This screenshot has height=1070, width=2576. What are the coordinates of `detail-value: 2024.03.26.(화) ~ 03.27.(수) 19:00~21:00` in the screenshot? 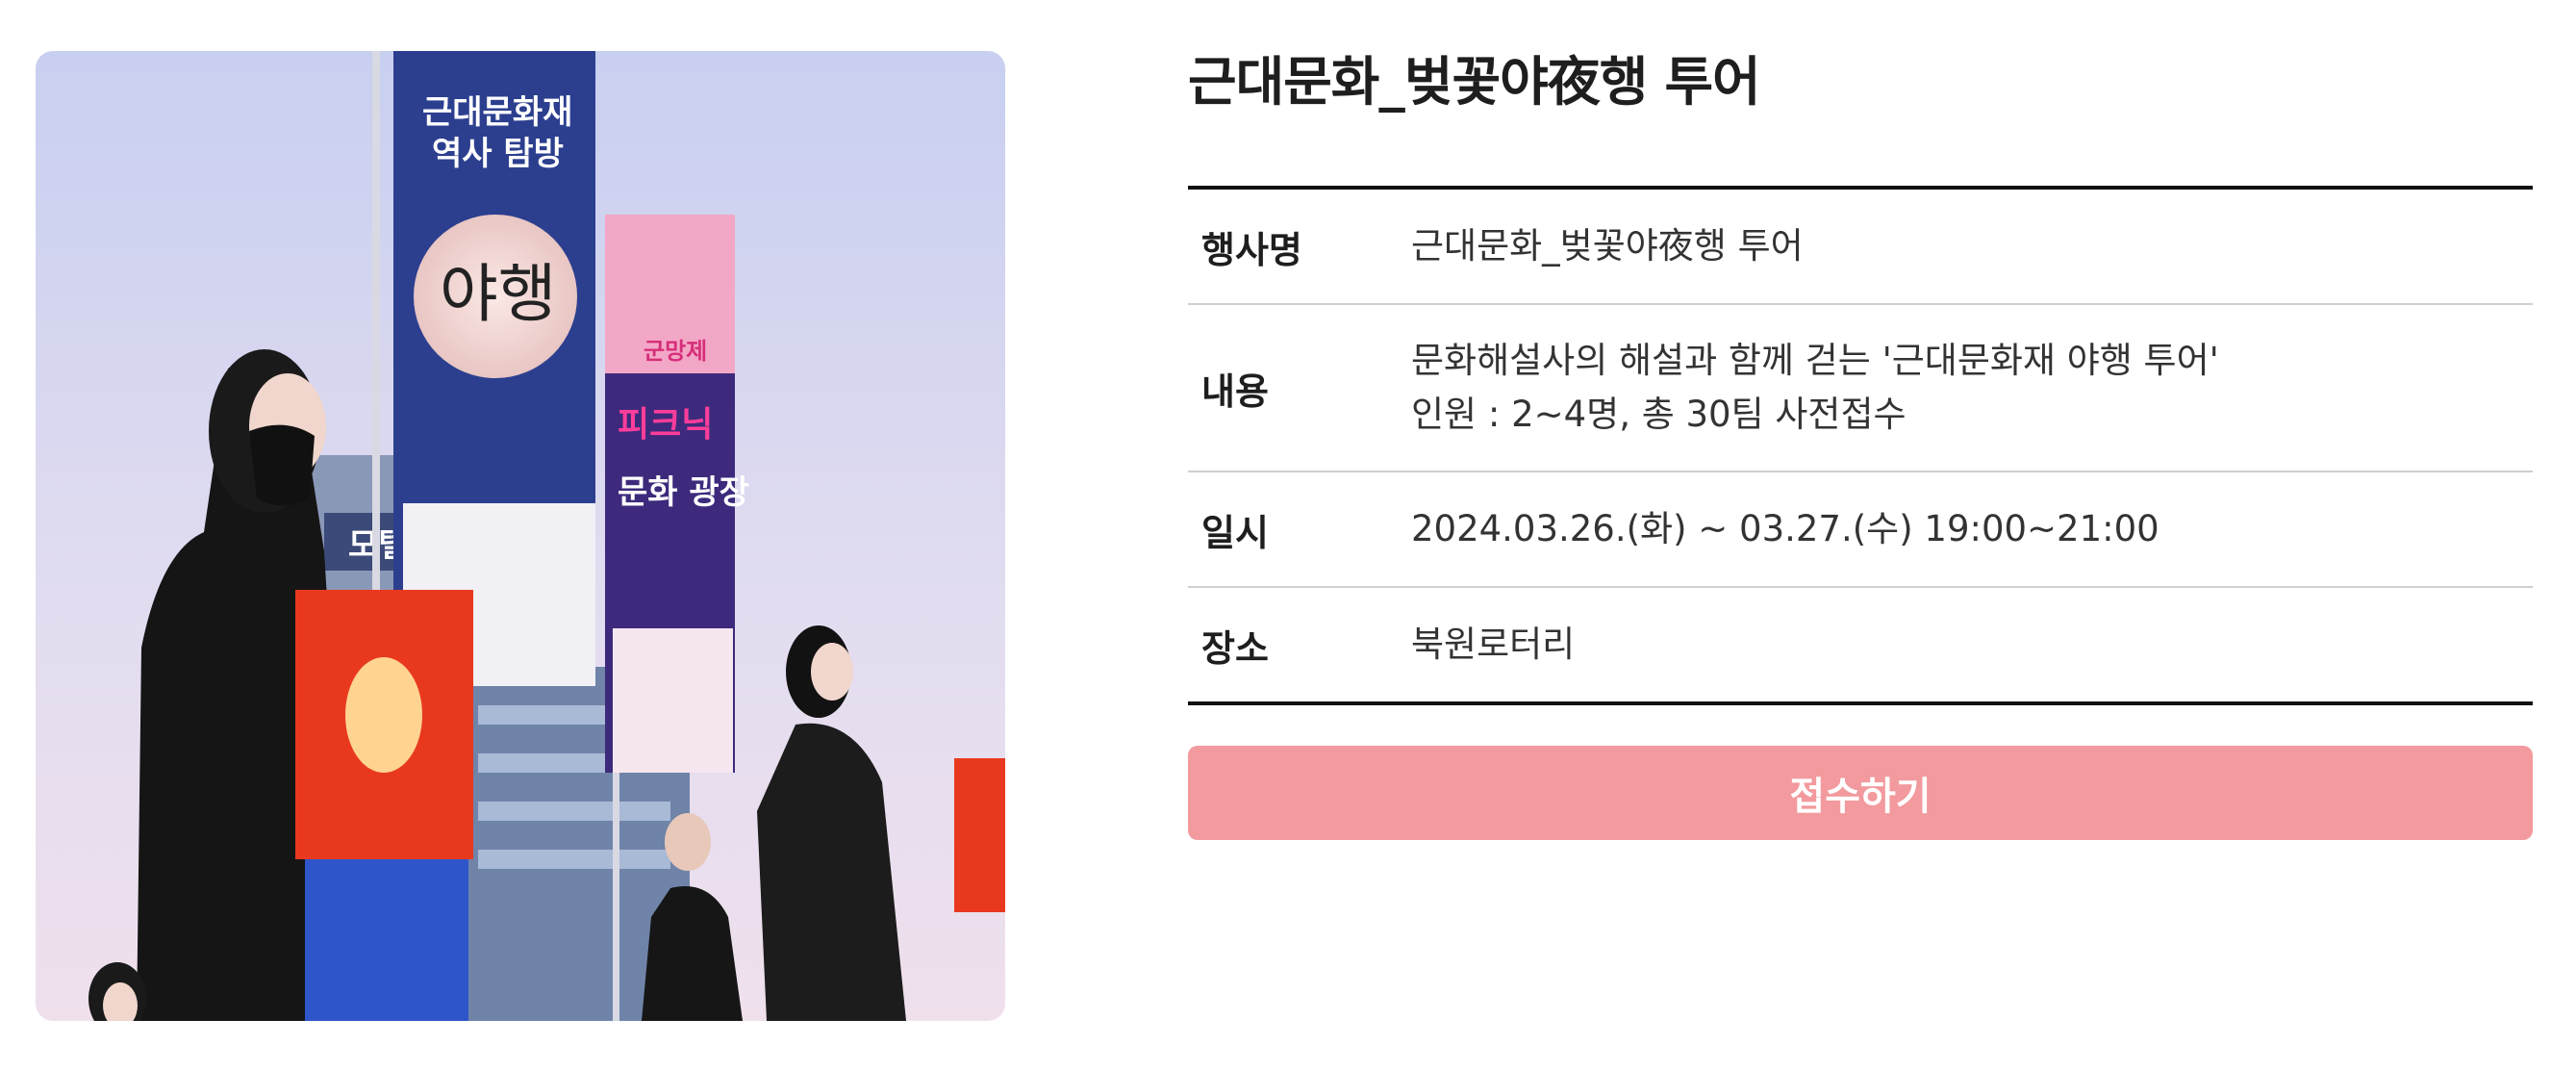 It's located at (1972, 529).